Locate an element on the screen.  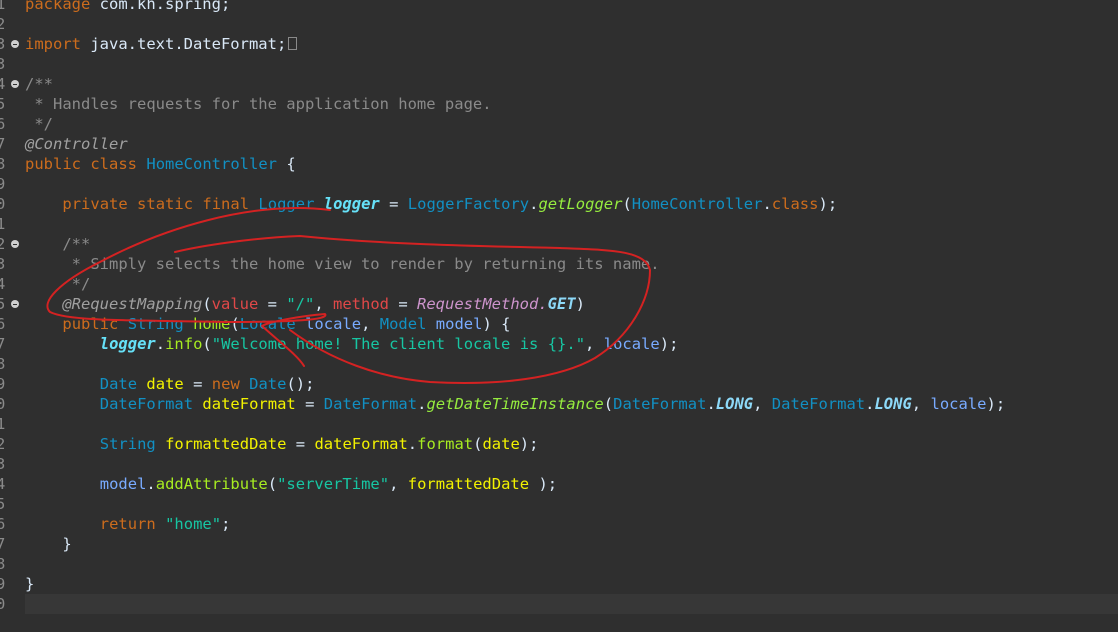
code-line: 2 /** is located at coordinates (559, 244).